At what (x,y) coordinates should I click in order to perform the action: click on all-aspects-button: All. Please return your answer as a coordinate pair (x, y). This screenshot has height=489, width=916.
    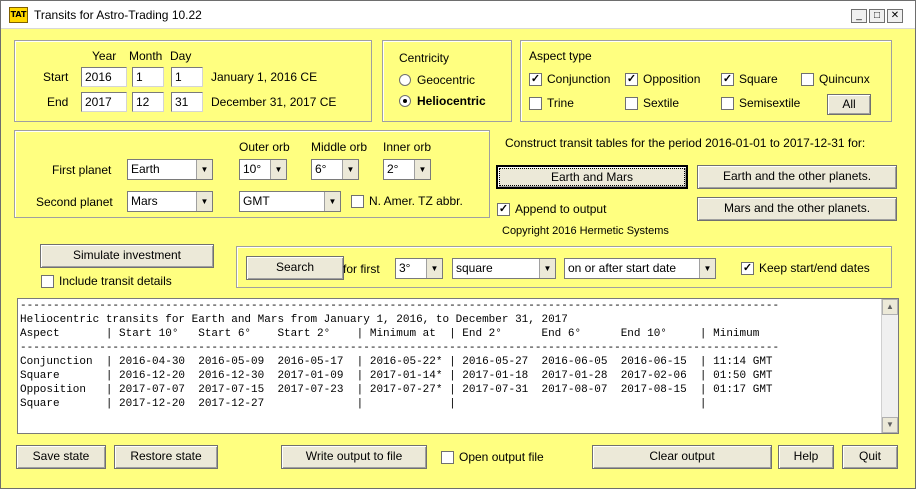
    Looking at the image, I should click on (849, 104).